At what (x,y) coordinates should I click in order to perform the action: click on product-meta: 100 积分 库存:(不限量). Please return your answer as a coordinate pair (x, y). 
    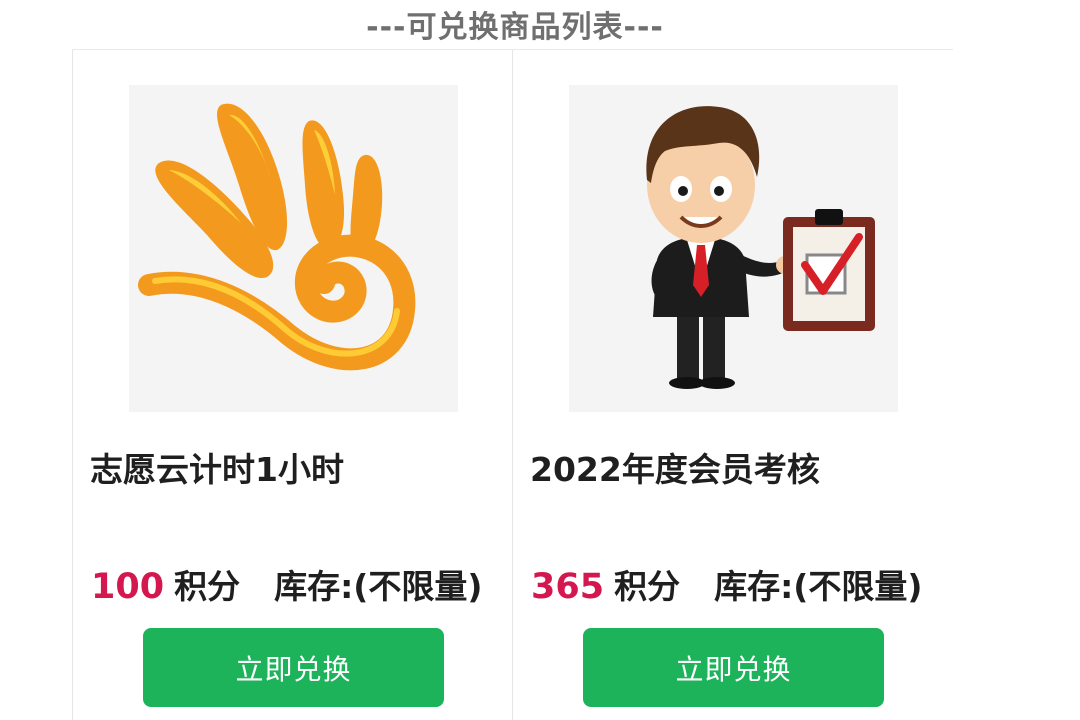
    Looking at the image, I should click on (286, 587).